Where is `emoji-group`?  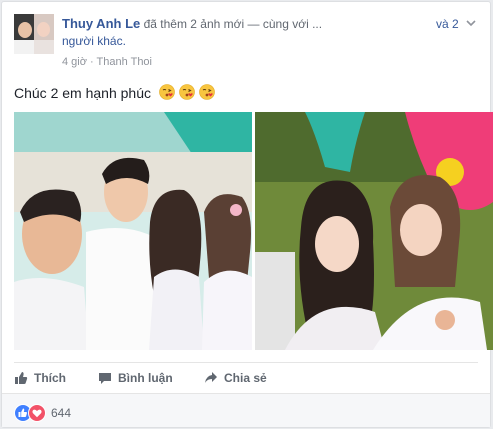
emoji-group is located at coordinates (187, 94).